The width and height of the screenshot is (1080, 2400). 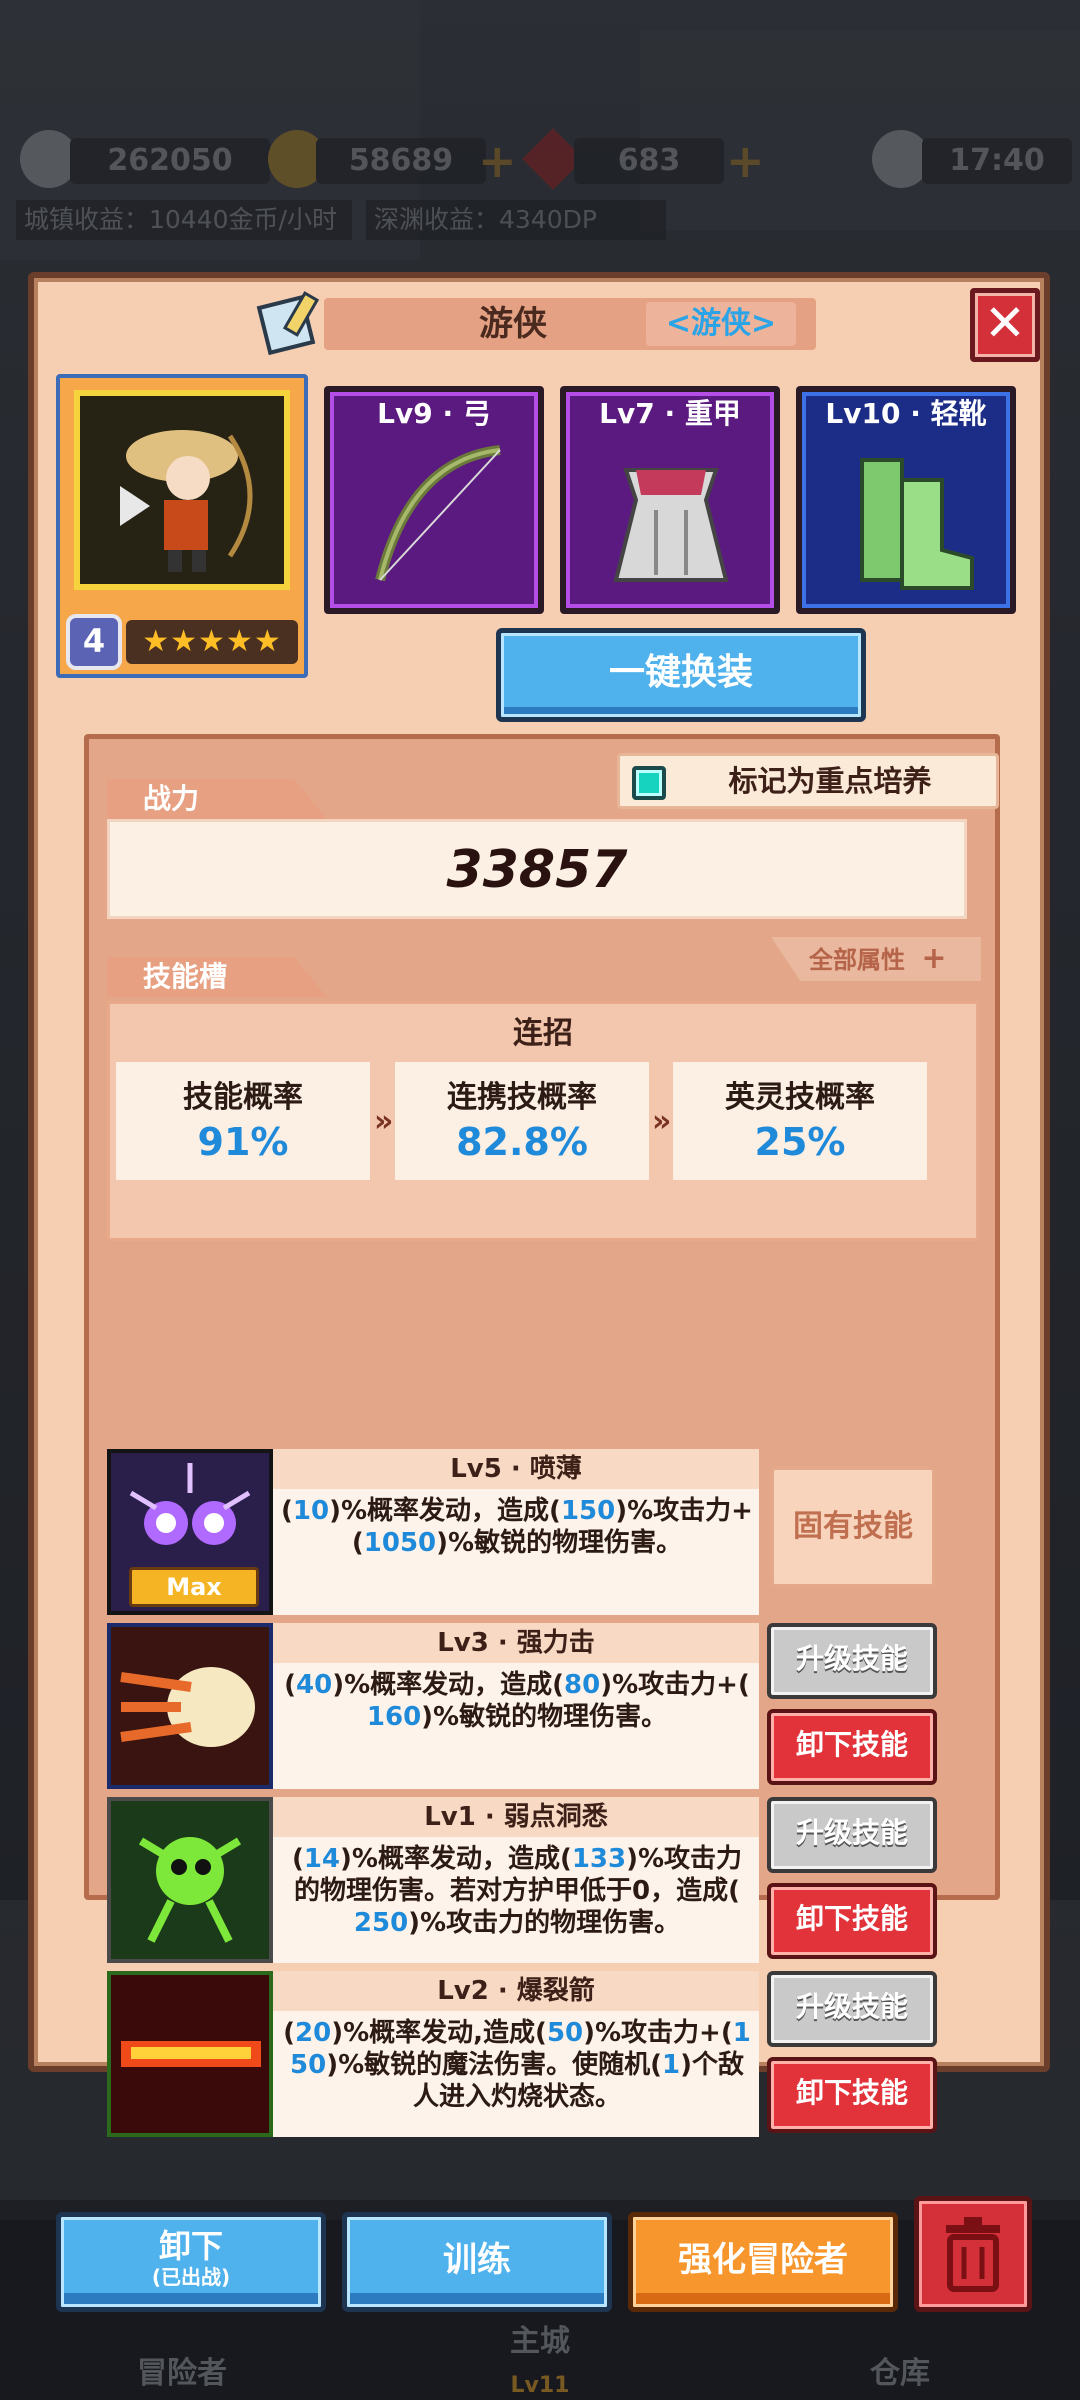 I want to click on hero-avatar, so click(x=182, y=490).